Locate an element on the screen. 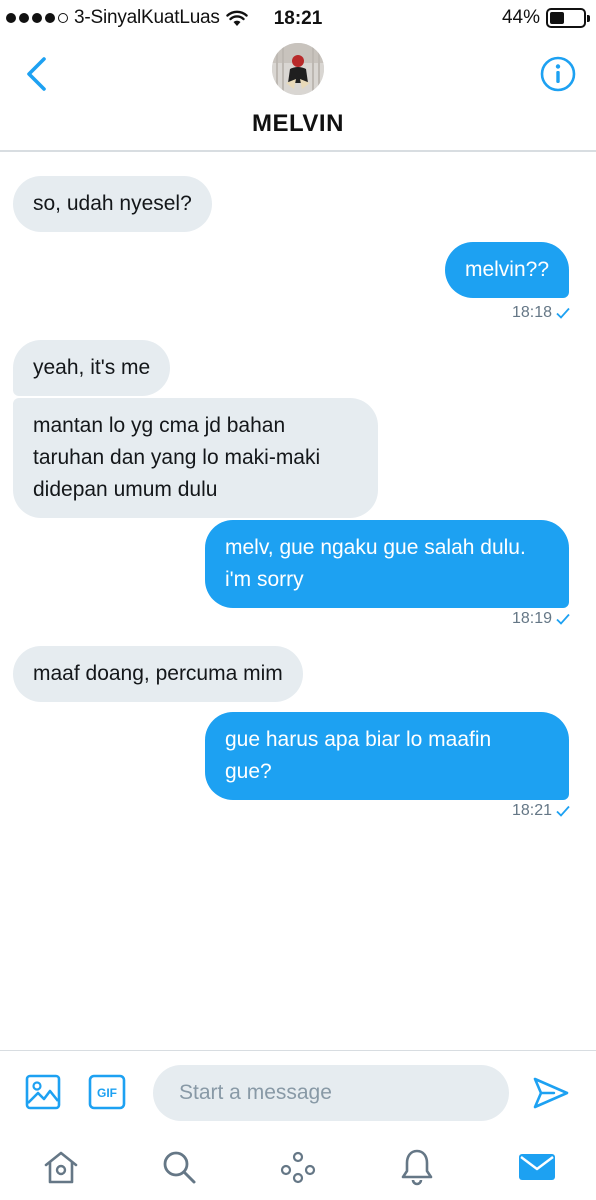  message-bubble-incoming: maaf doang, percuma mim is located at coordinates (158, 674).